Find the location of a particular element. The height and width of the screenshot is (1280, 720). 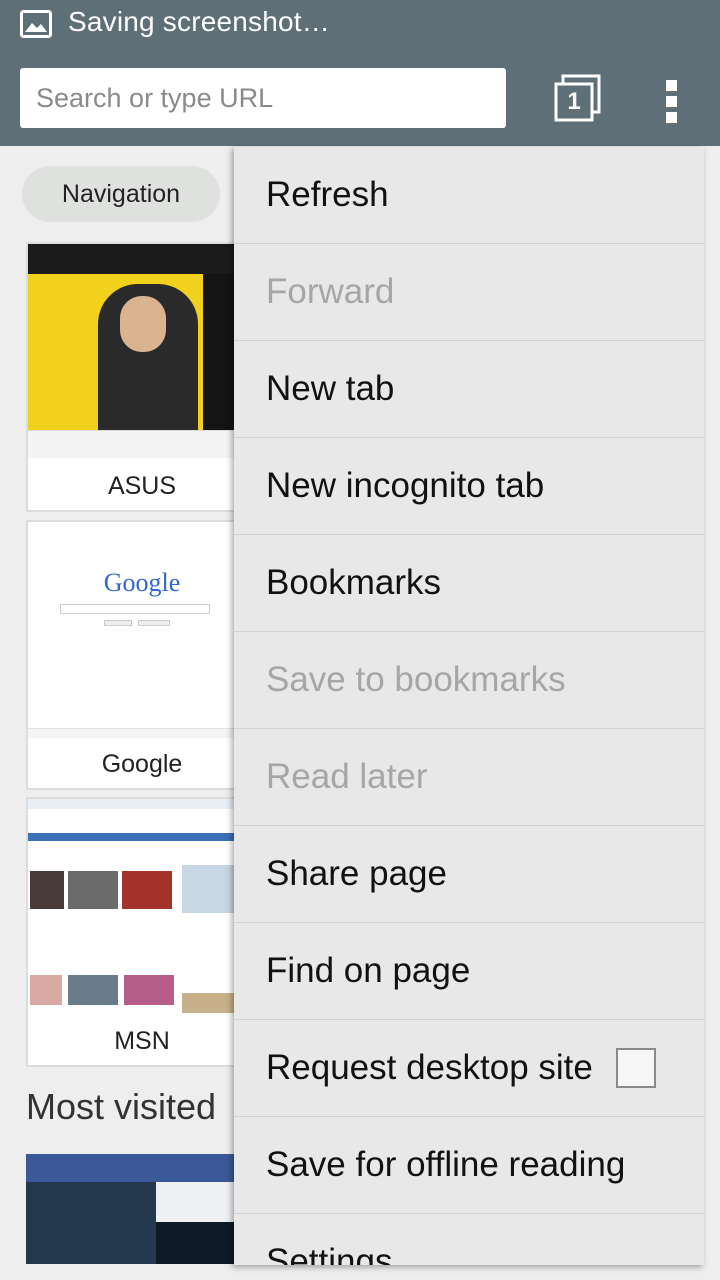

thumb-nav-bar is located at coordinates (142, 837).